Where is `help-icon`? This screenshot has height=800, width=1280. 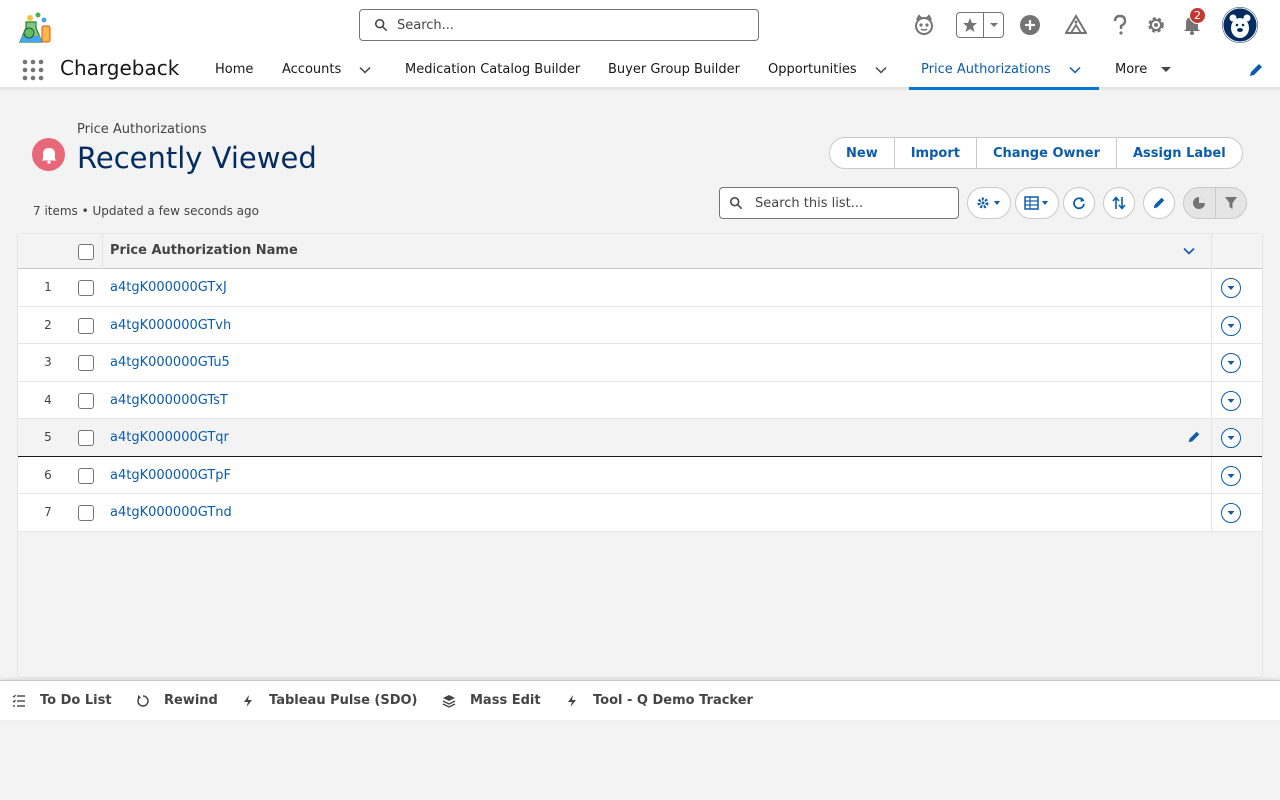
help-icon is located at coordinates (1120, 25).